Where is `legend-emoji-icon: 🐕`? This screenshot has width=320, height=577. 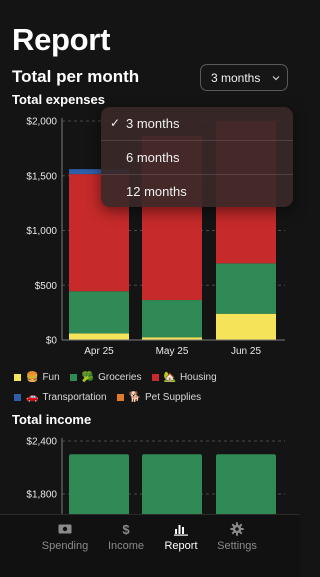 legend-emoji-icon: 🐕 is located at coordinates (135, 397).